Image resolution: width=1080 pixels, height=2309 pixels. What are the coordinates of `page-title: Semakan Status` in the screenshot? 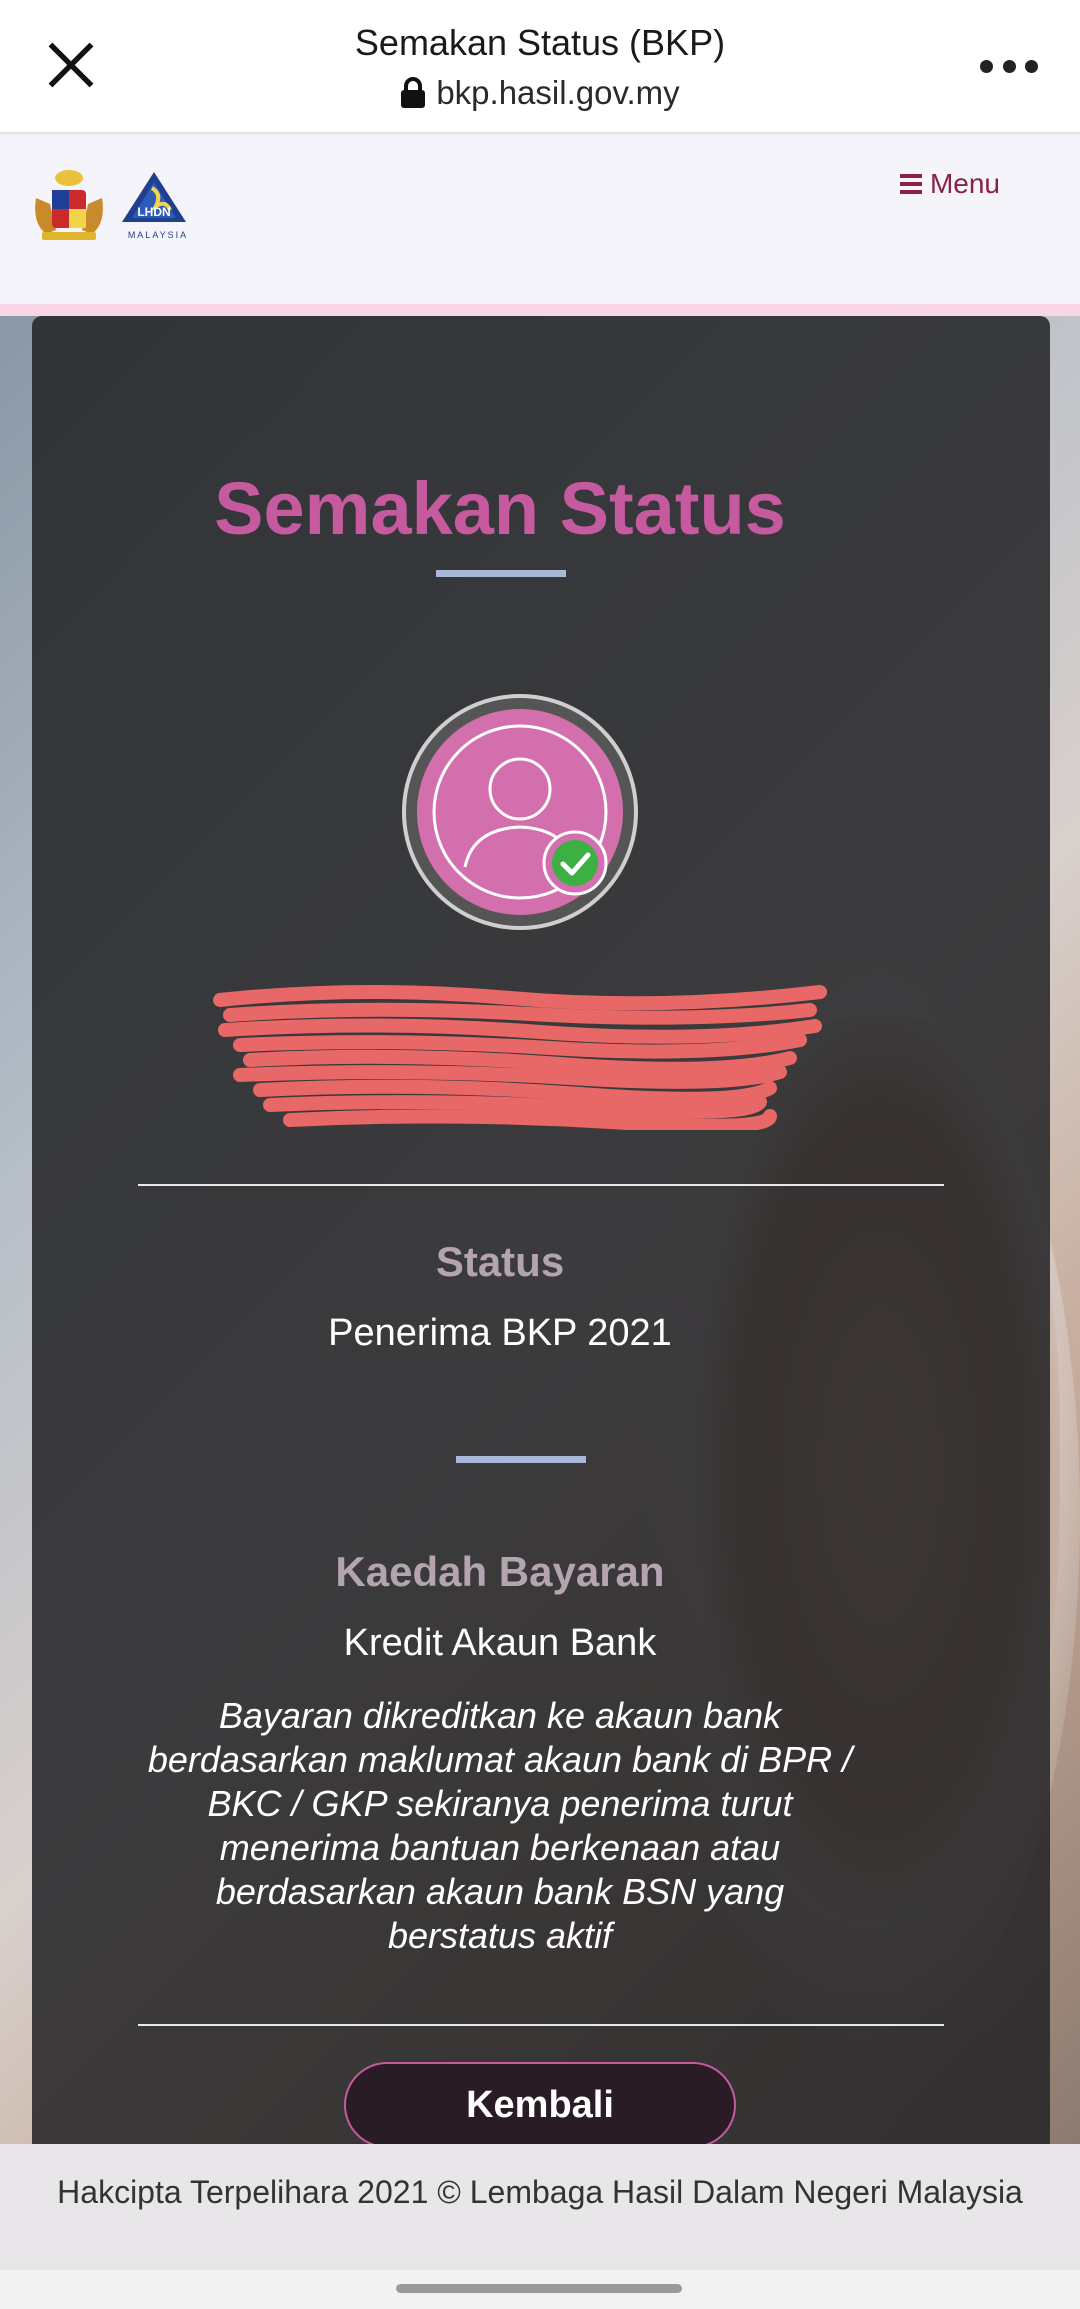 It's located at (500, 508).